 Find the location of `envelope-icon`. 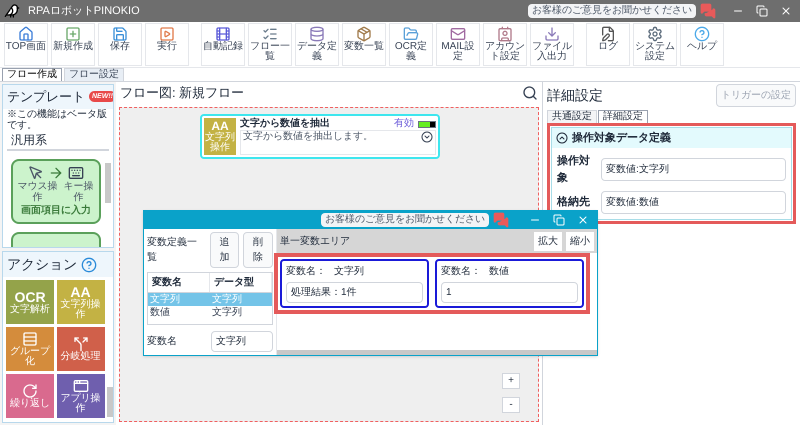

envelope-icon is located at coordinates (458, 34).